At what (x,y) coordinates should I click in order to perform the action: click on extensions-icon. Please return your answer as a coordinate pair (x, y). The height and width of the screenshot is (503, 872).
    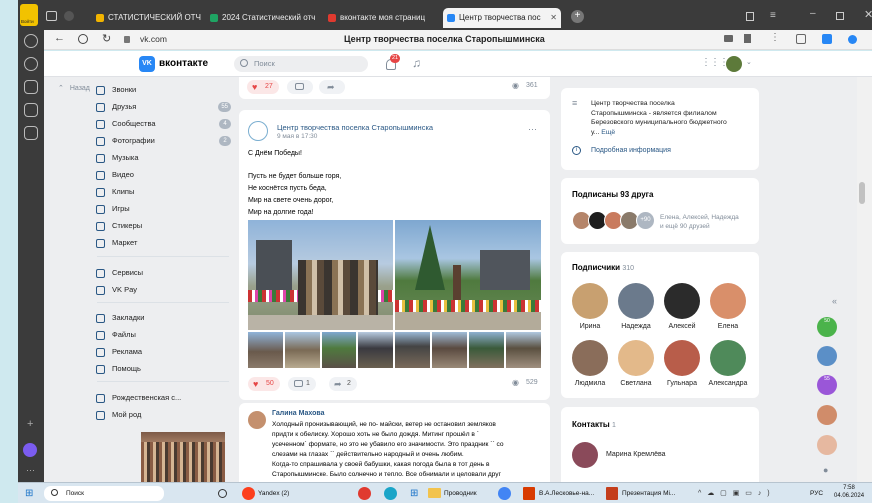
    Looking at the image, I should click on (801, 39).